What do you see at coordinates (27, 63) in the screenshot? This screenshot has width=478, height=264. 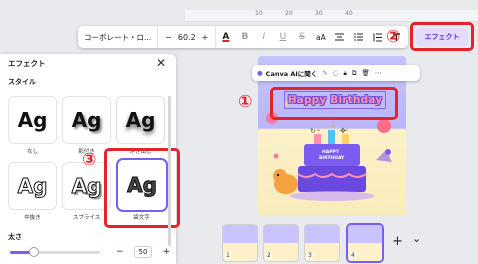 I see `panel-title: エフェクト` at bounding box center [27, 63].